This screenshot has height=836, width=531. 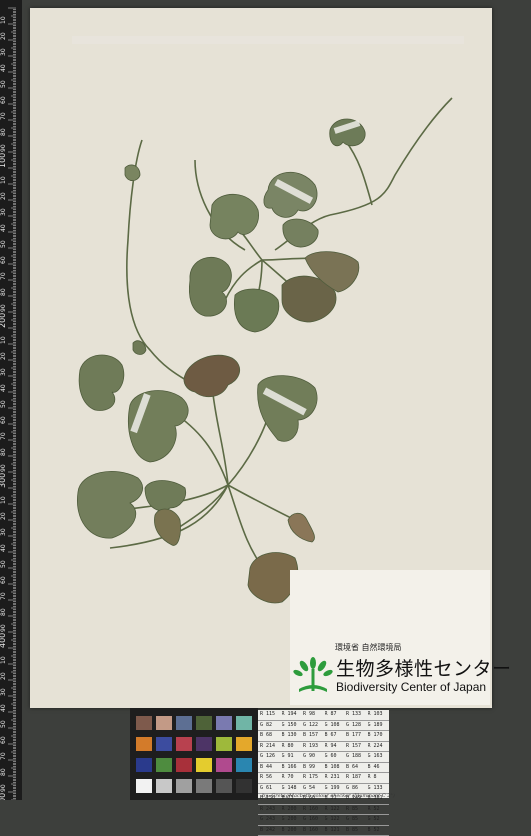 I want to click on table-row: G 82G 150G 122G 108G 128G 189, so click(x=323, y=726).